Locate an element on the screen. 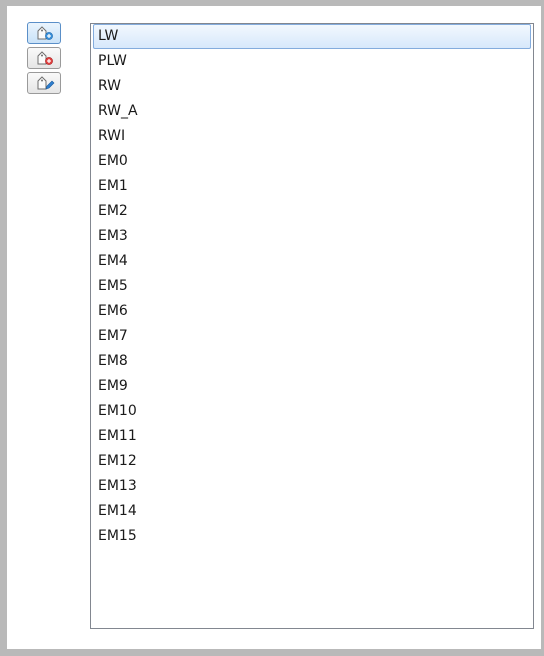 The height and width of the screenshot is (656, 544). tag-add-icon is located at coordinates (45, 33).